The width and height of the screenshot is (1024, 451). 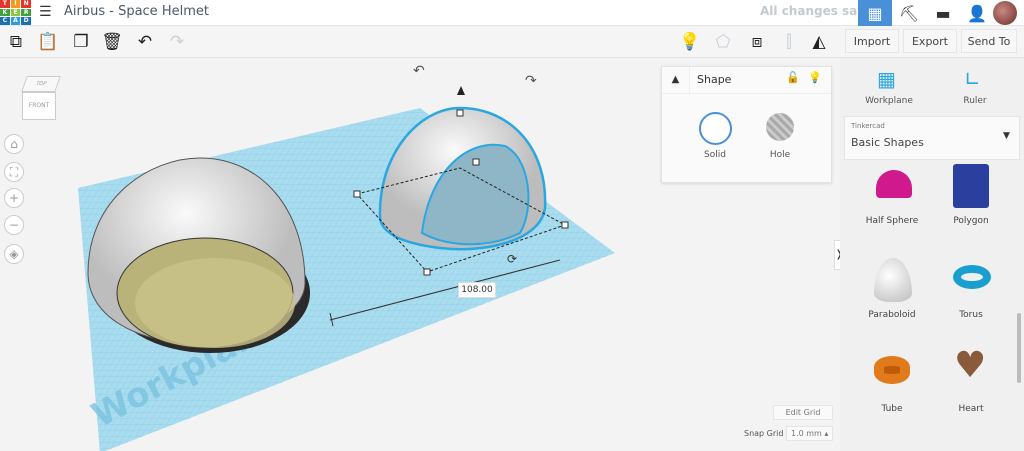 I want to click on logo-letter: D, so click(x=26, y=21).